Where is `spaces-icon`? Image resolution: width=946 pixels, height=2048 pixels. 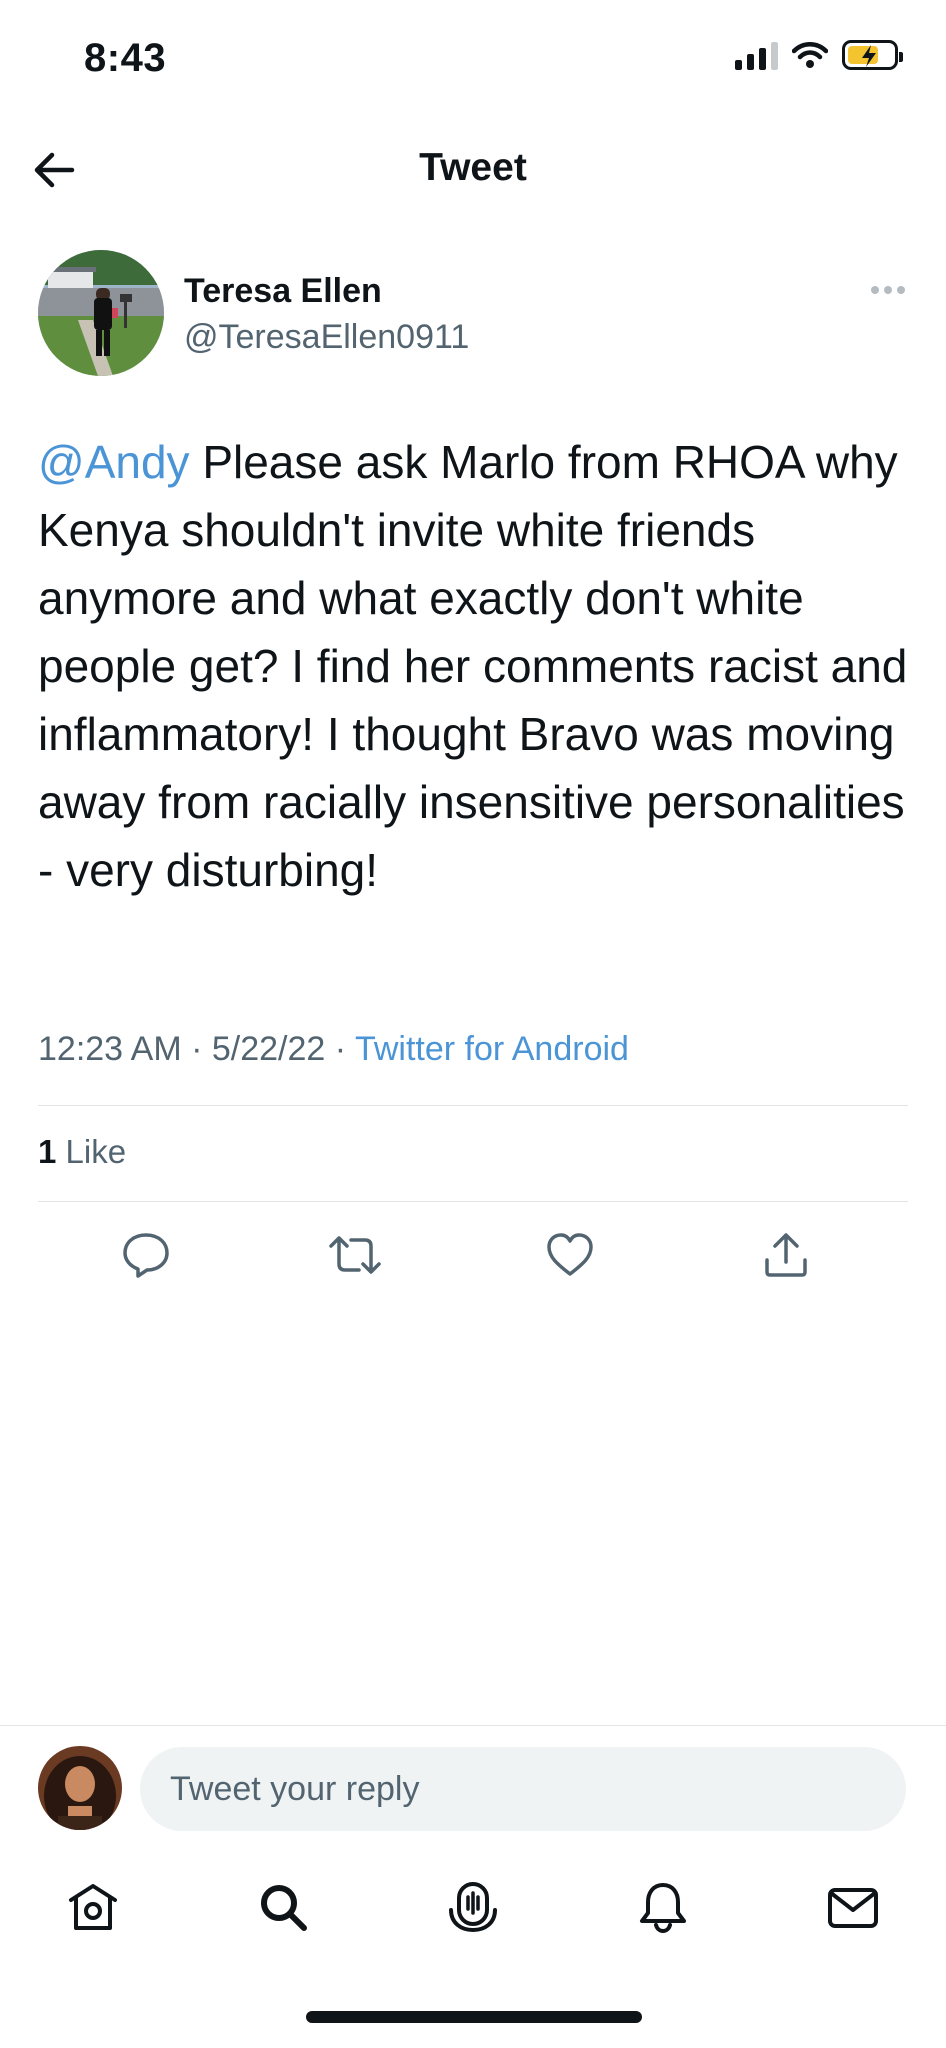 spaces-icon is located at coordinates (473, 1907).